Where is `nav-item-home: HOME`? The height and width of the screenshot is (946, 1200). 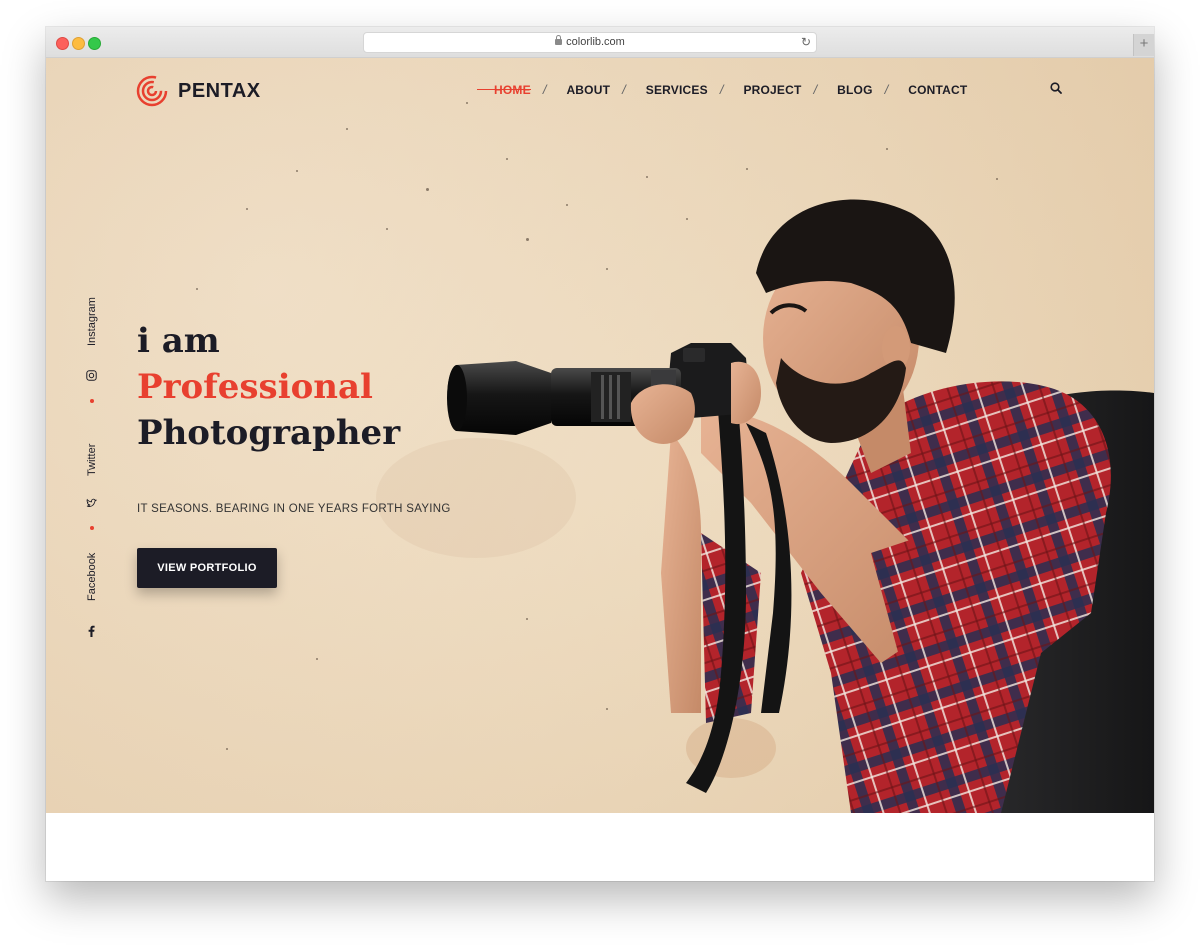
nav-item-home: HOME is located at coordinates (504, 90).